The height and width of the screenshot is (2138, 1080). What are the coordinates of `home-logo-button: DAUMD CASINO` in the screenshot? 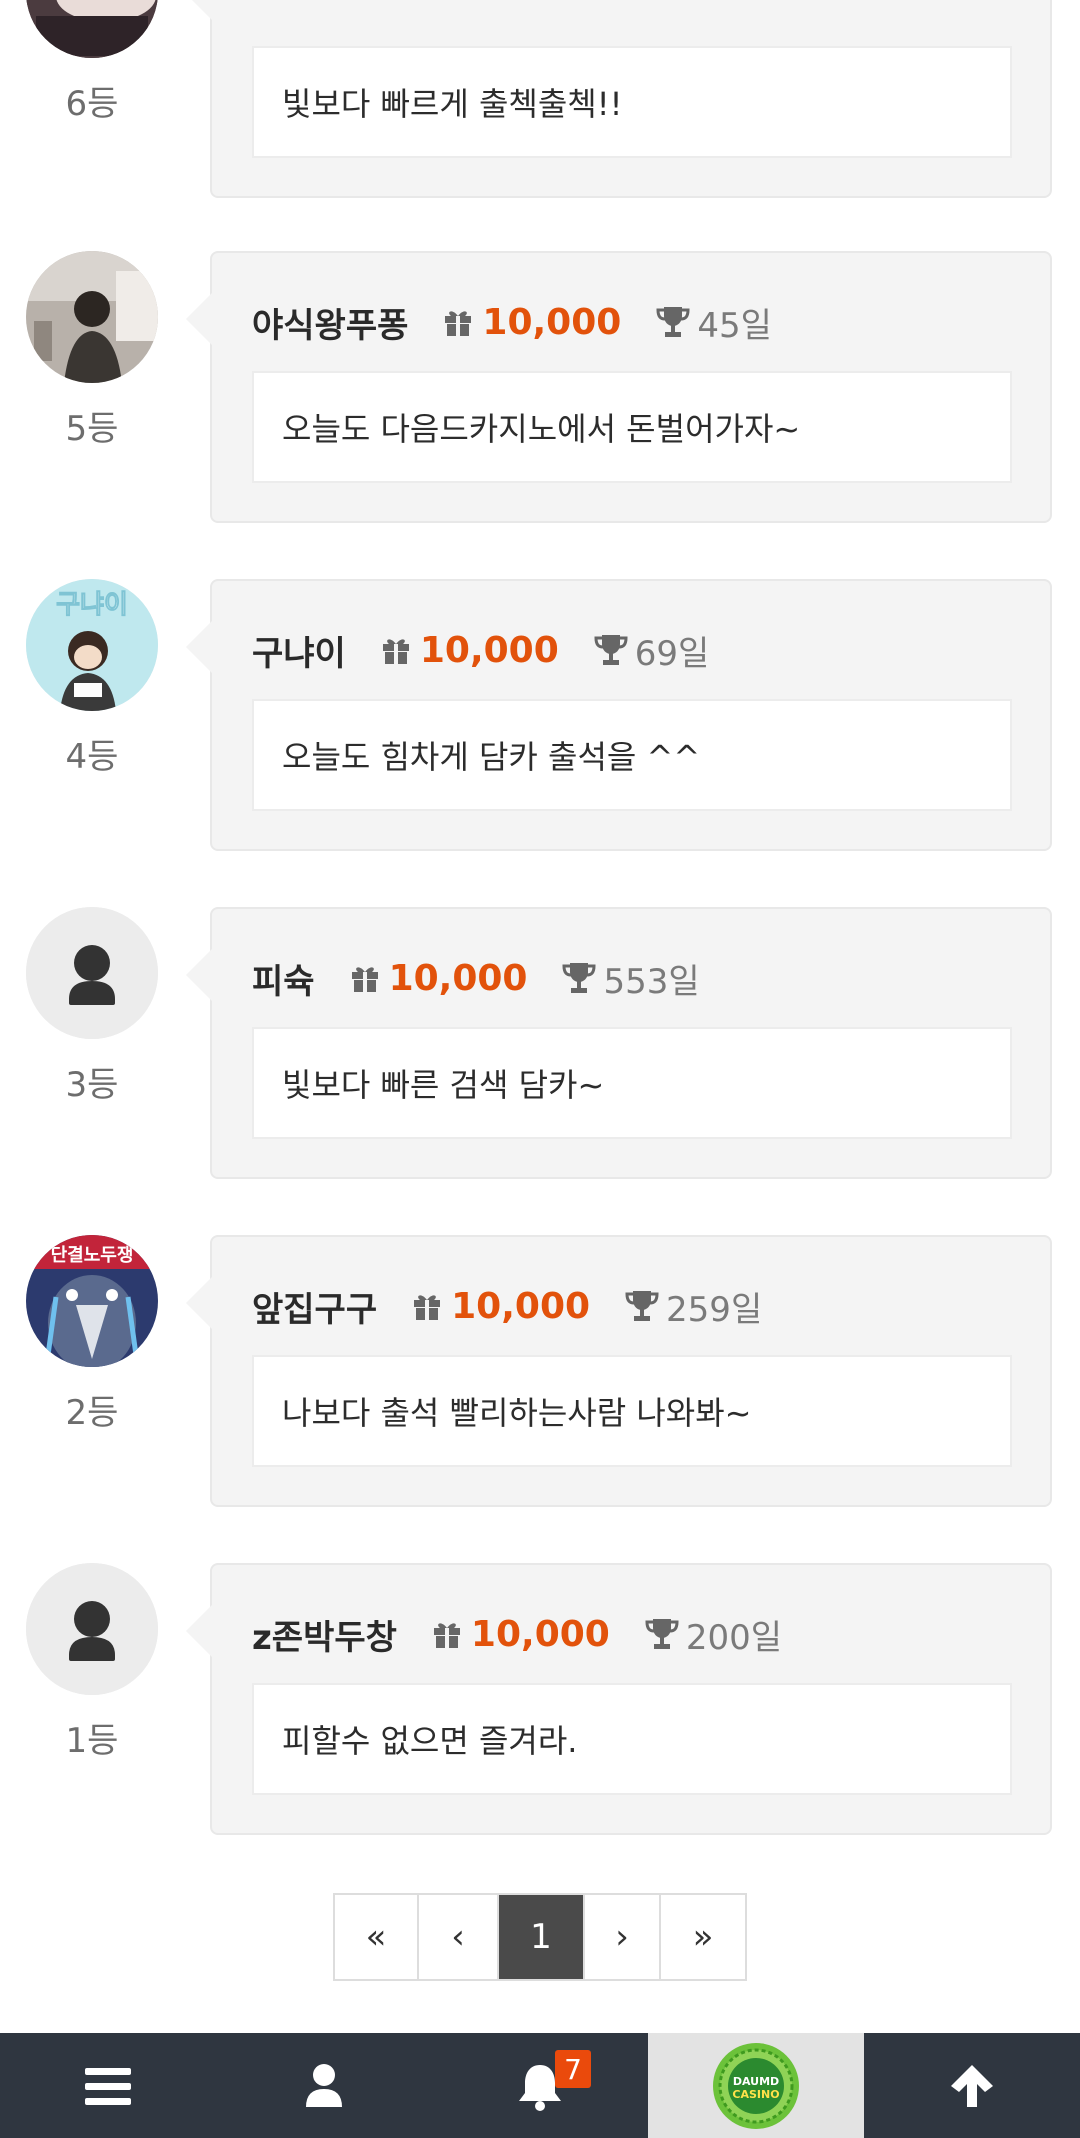 It's located at (756, 2085).